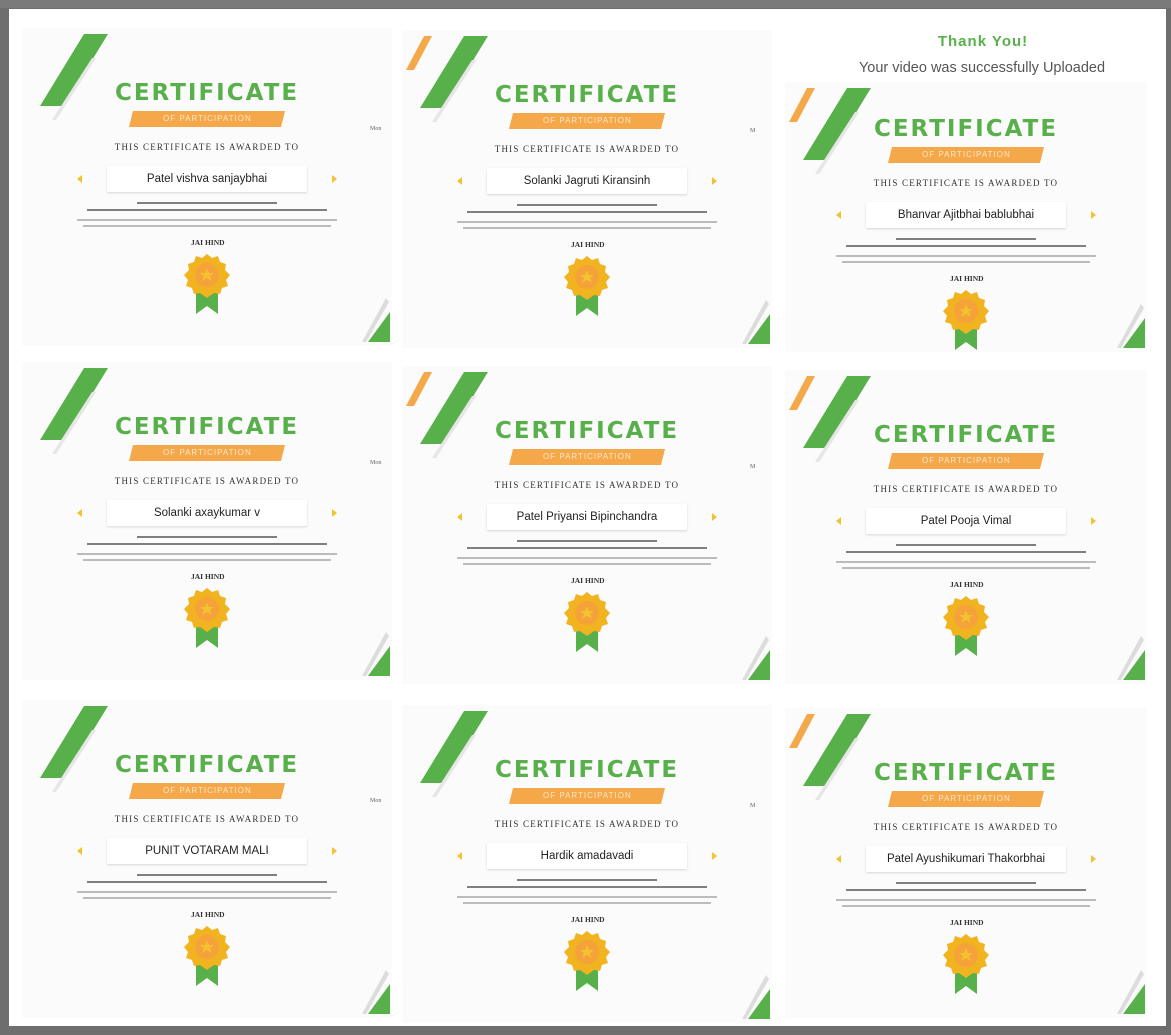 Image resolution: width=1171 pixels, height=1035 pixels. What do you see at coordinates (419, 389) in the screenshot?
I see `orange-stripe` at bounding box center [419, 389].